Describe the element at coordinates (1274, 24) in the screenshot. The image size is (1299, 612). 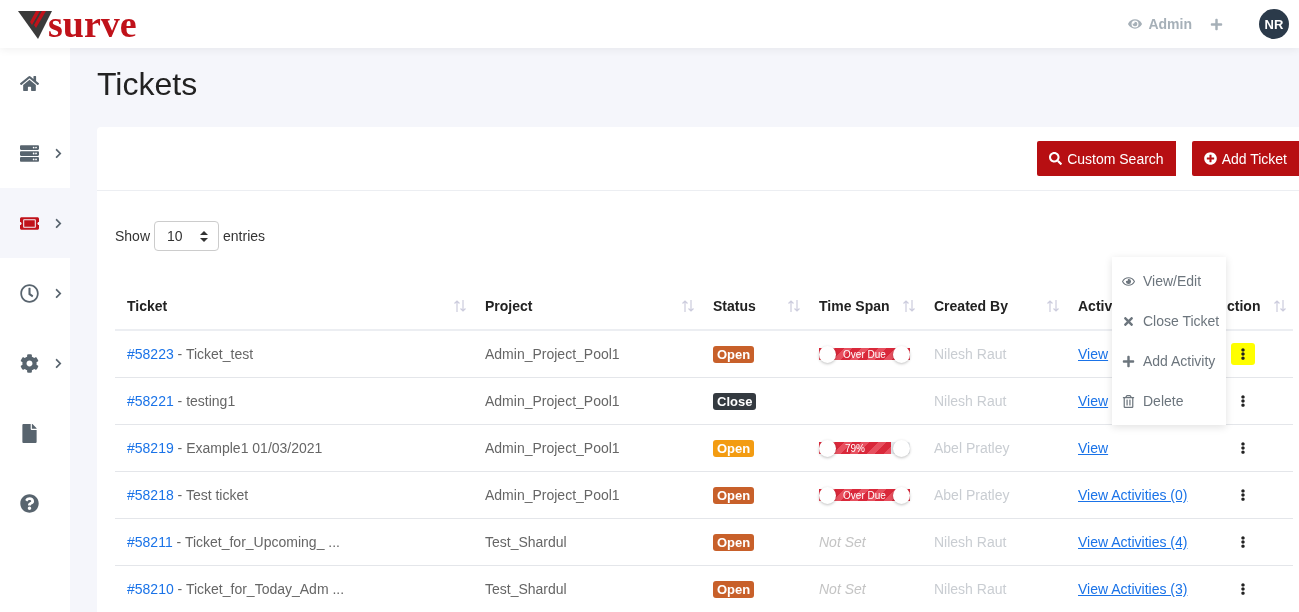
I see `user-avatar: NR` at that location.